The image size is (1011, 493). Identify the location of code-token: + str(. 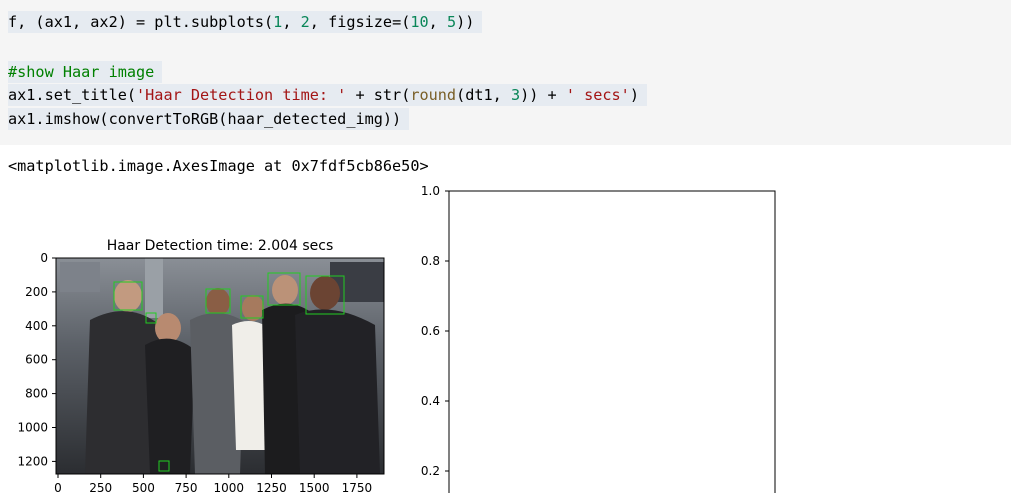
(378, 95).